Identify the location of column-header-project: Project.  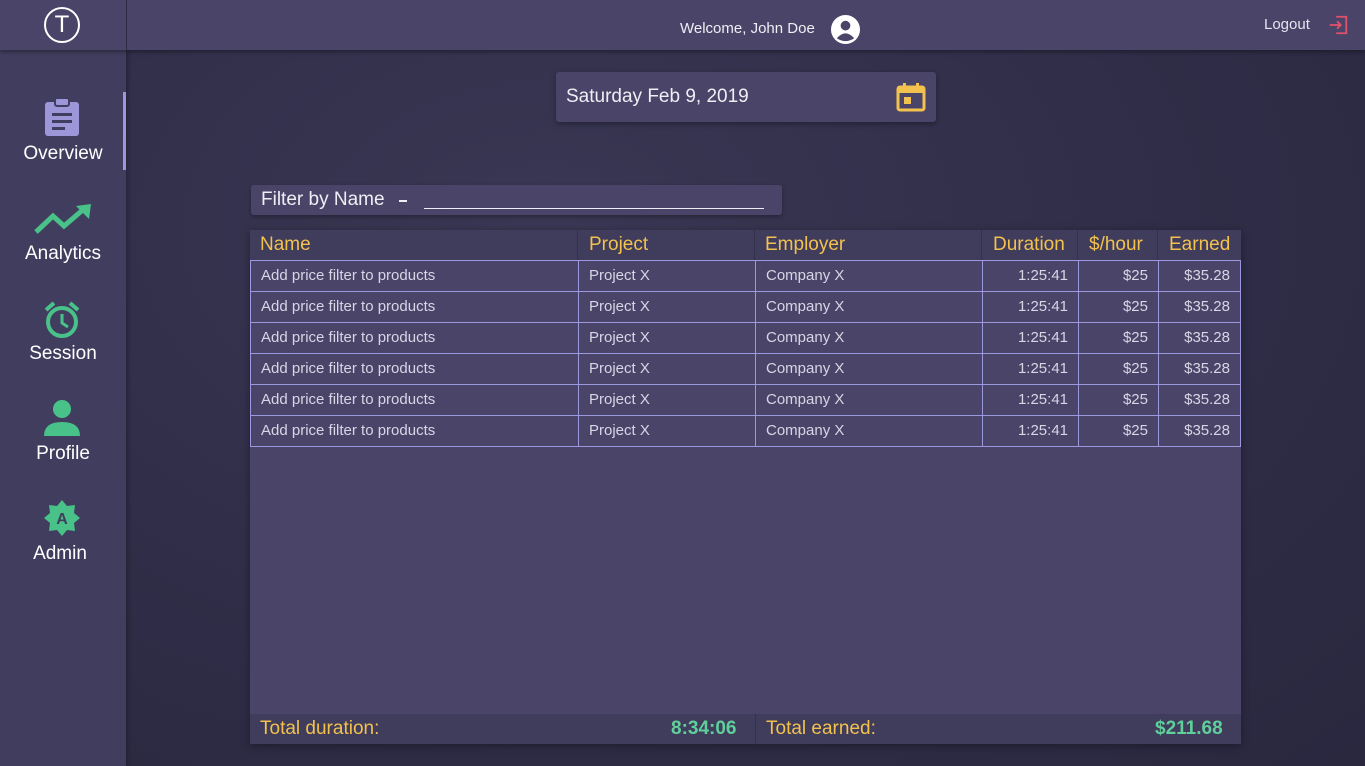
(618, 245).